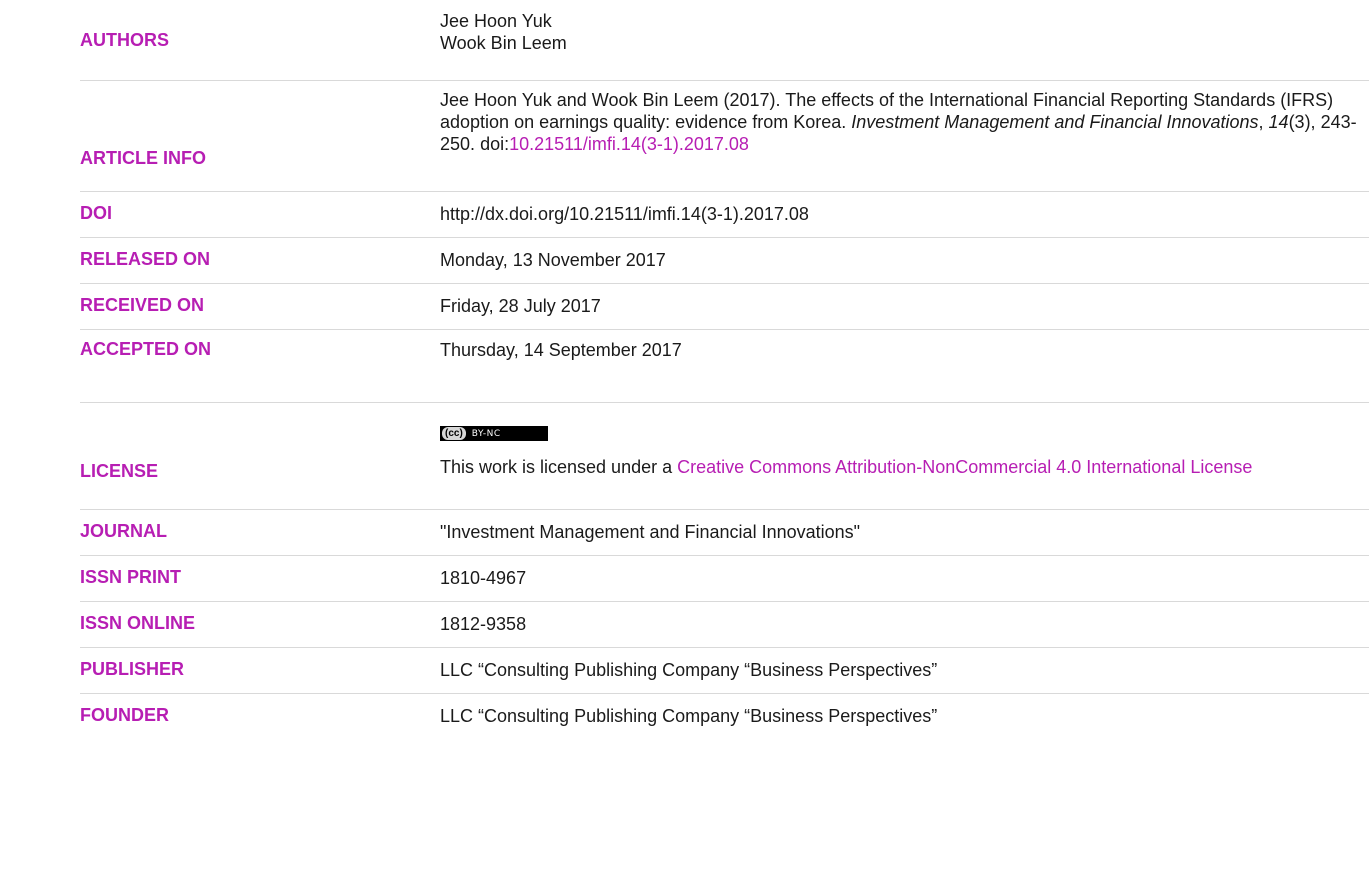 The image size is (1369, 882). I want to click on doi-label: DOI, so click(96, 213).